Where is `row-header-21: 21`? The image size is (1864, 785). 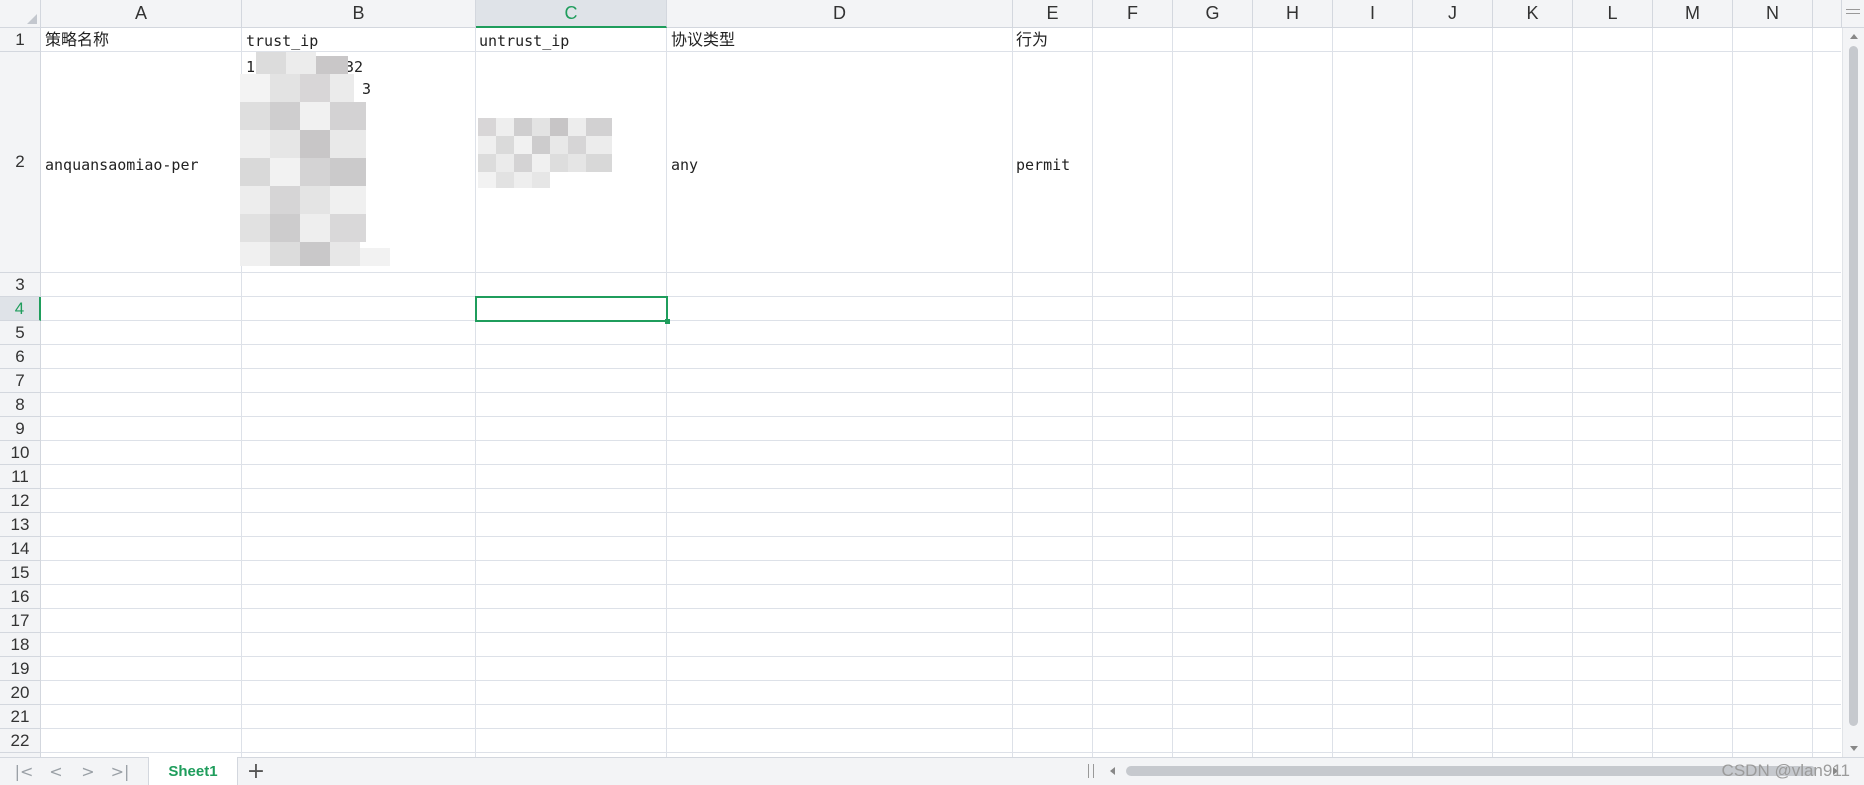 row-header-21: 21 is located at coordinates (20, 717).